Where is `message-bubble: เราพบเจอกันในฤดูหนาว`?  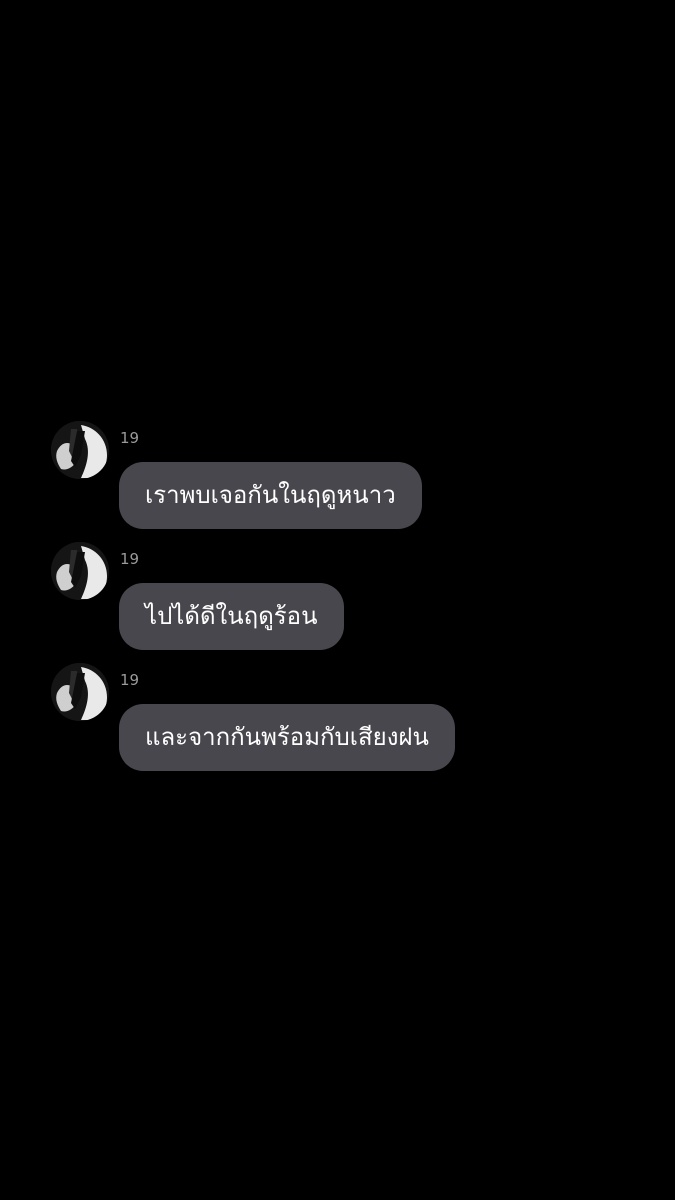
message-bubble: เราพบเจอกันในฤดูหนาว is located at coordinates (270, 495).